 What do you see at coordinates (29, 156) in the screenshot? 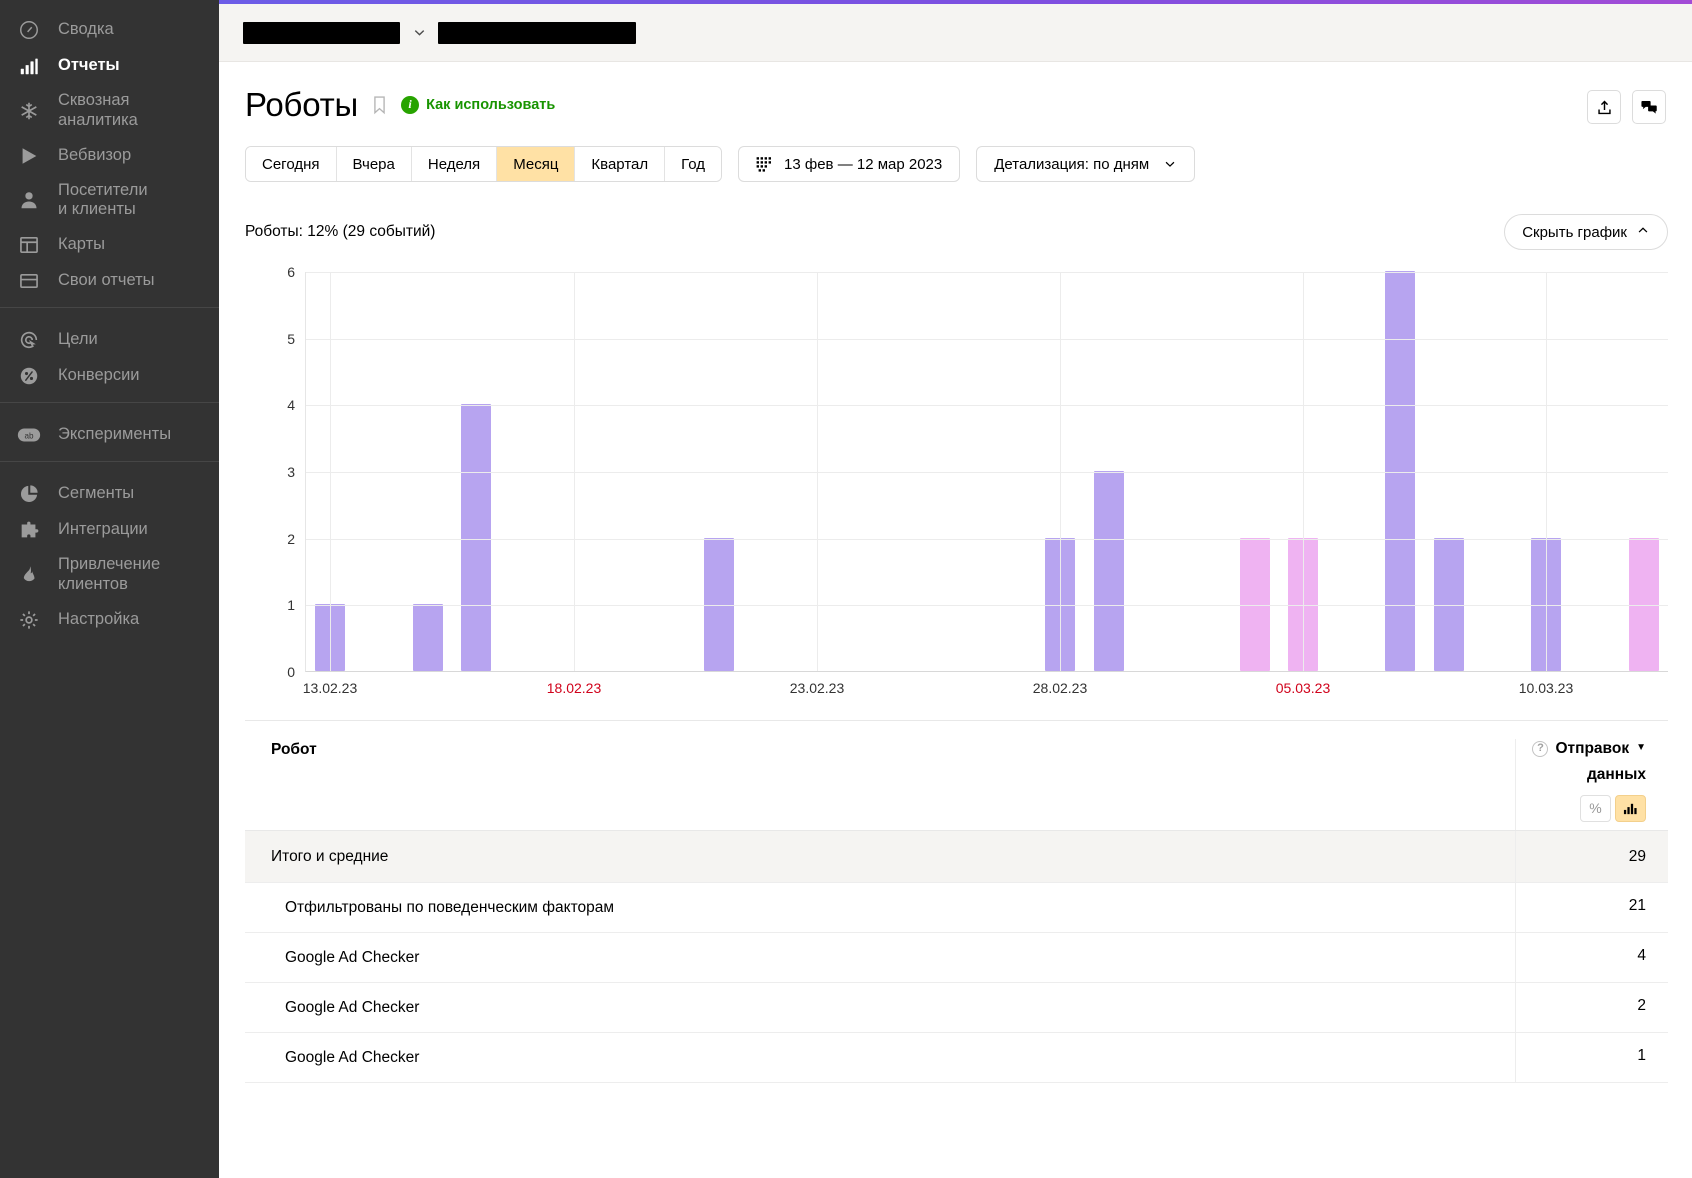
I see `play-icon` at bounding box center [29, 156].